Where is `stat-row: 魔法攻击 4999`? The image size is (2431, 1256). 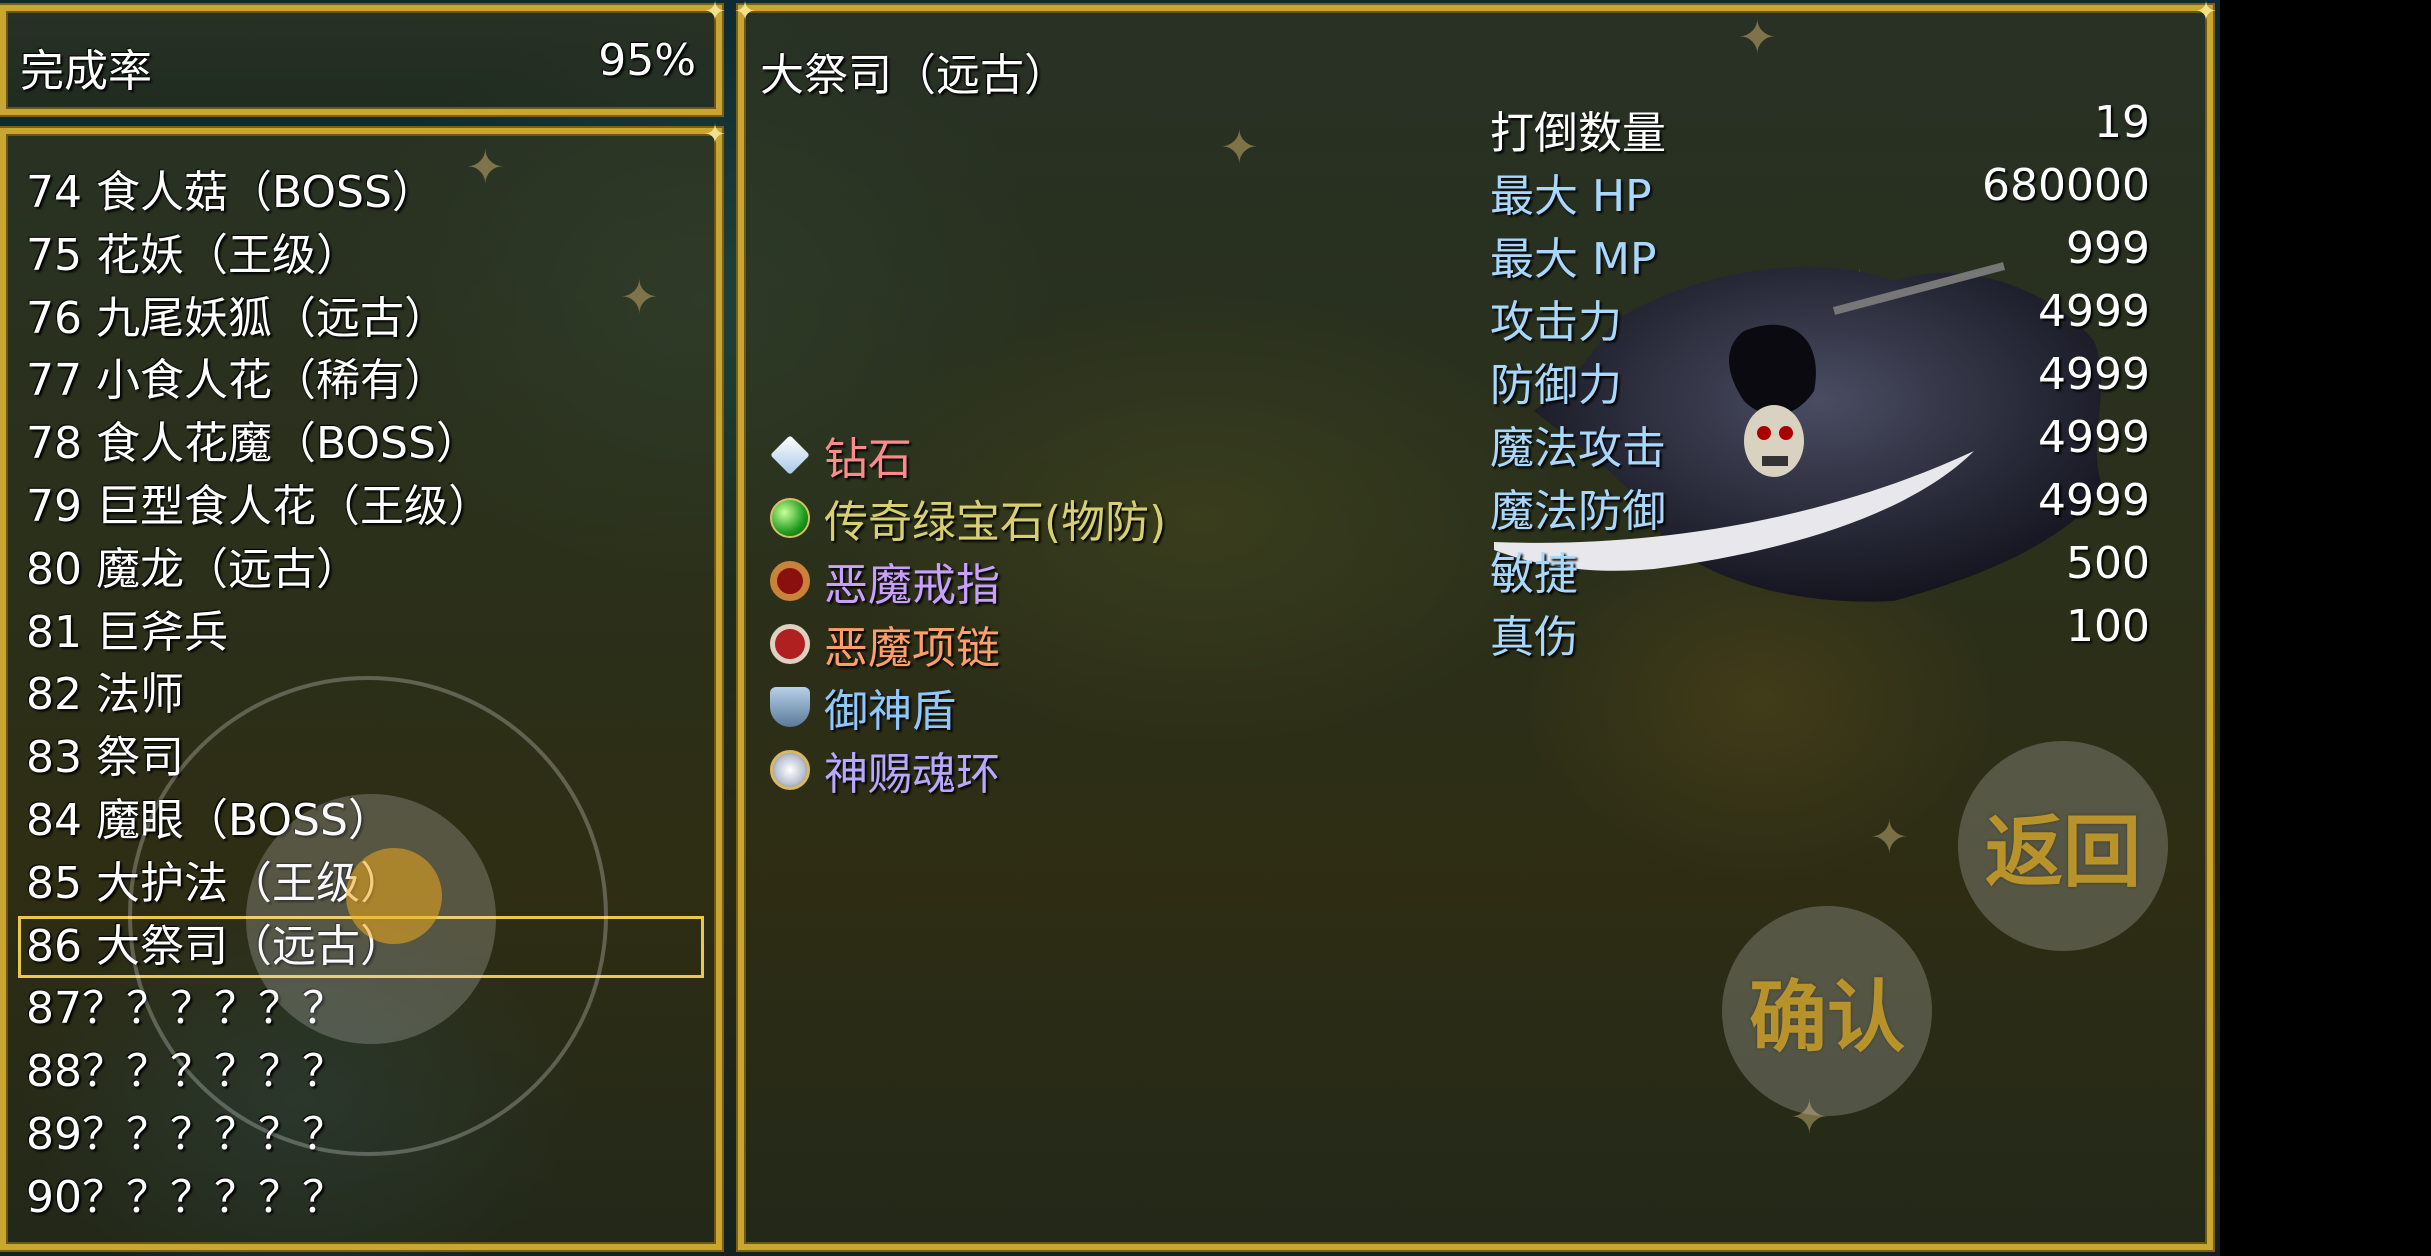 stat-row: 魔法攻击 4999 is located at coordinates (1820, 443).